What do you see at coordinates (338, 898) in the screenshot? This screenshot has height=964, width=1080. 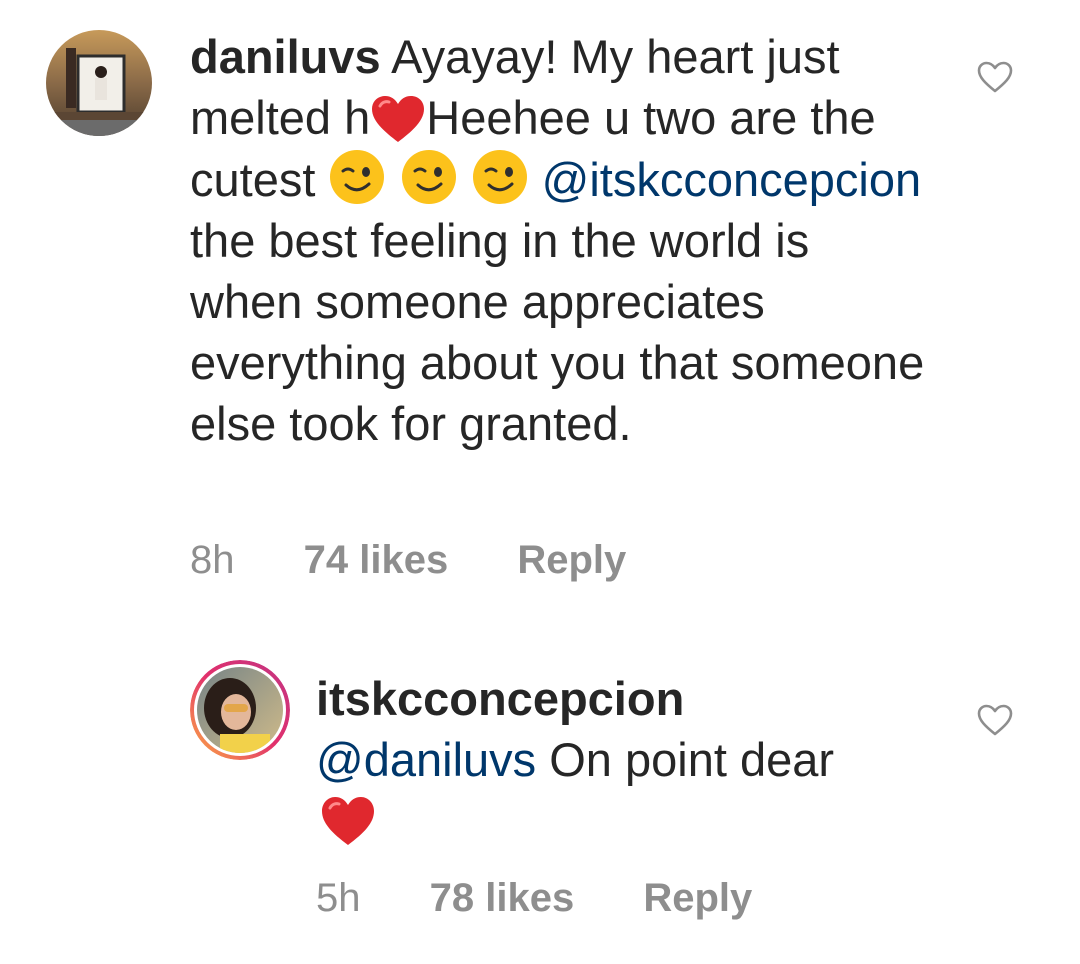 I see `comment-time: 5h` at bounding box center [338, 898].